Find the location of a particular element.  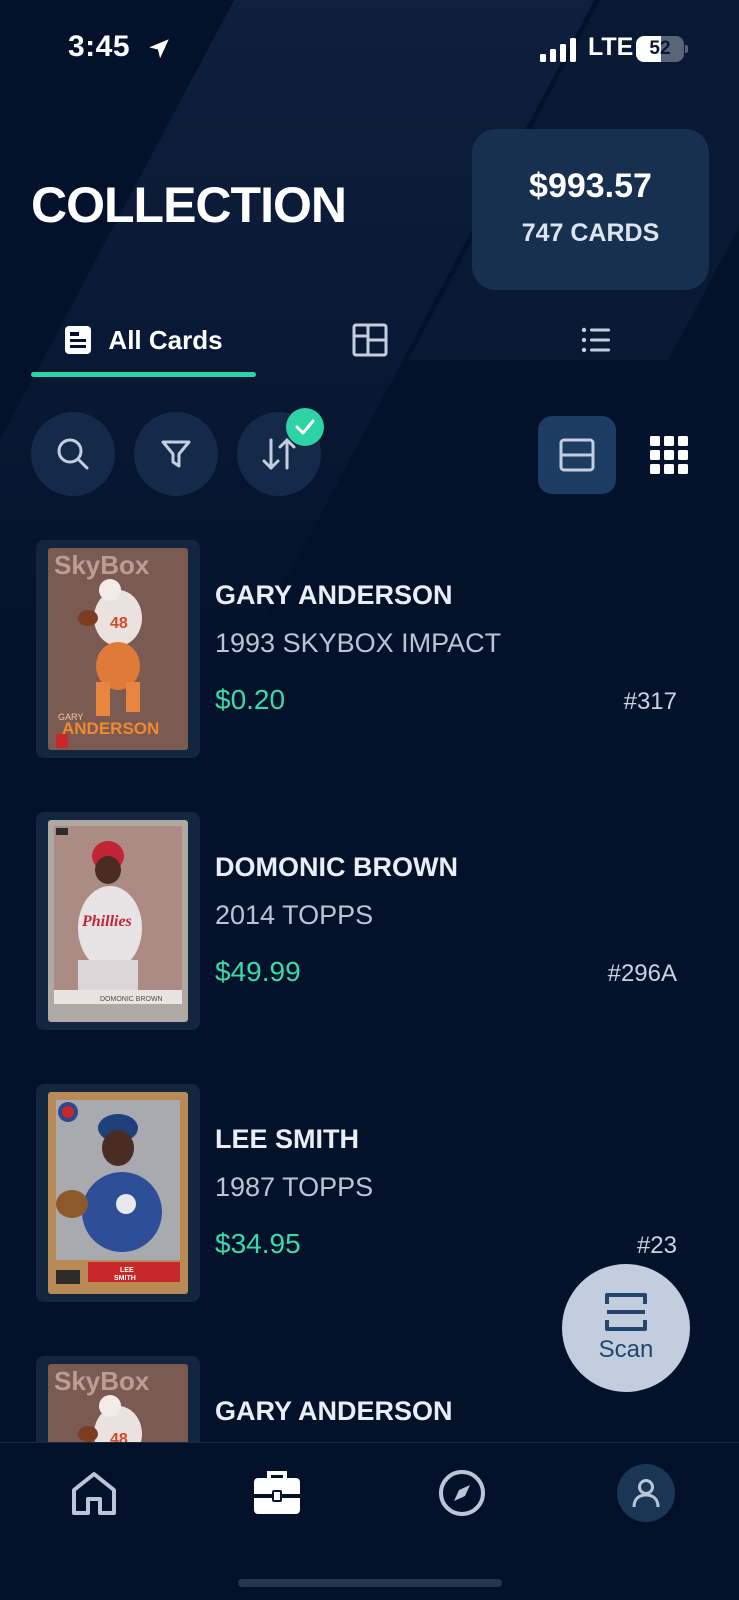

location-arrow-icon is located at coordinates (159, 49).